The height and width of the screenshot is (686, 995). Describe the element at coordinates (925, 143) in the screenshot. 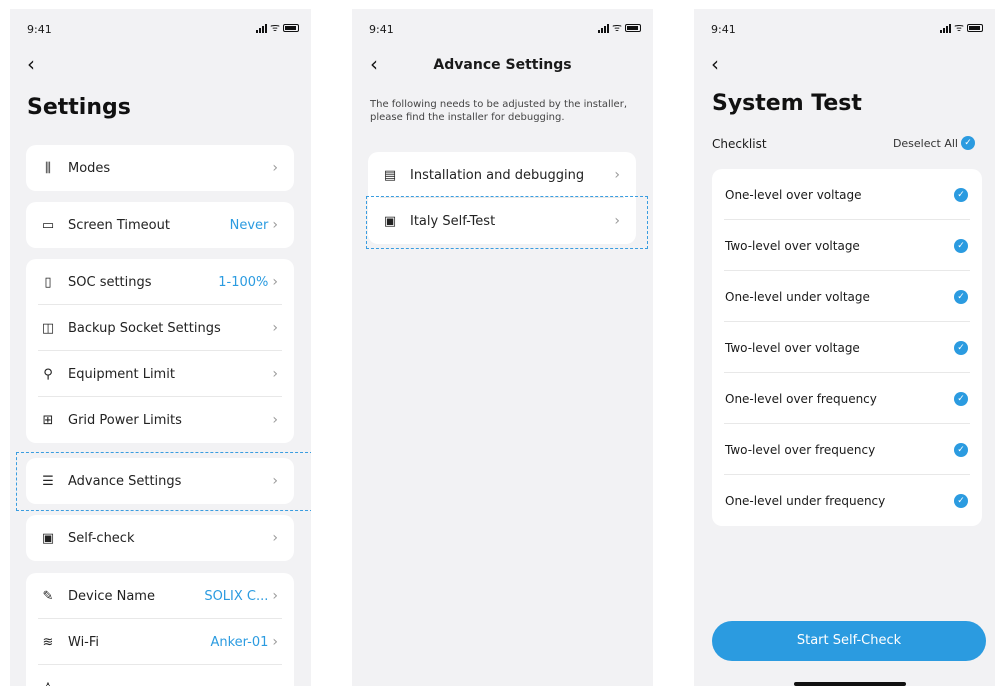

I see `deselect-all-label: Deselect All` at that location.